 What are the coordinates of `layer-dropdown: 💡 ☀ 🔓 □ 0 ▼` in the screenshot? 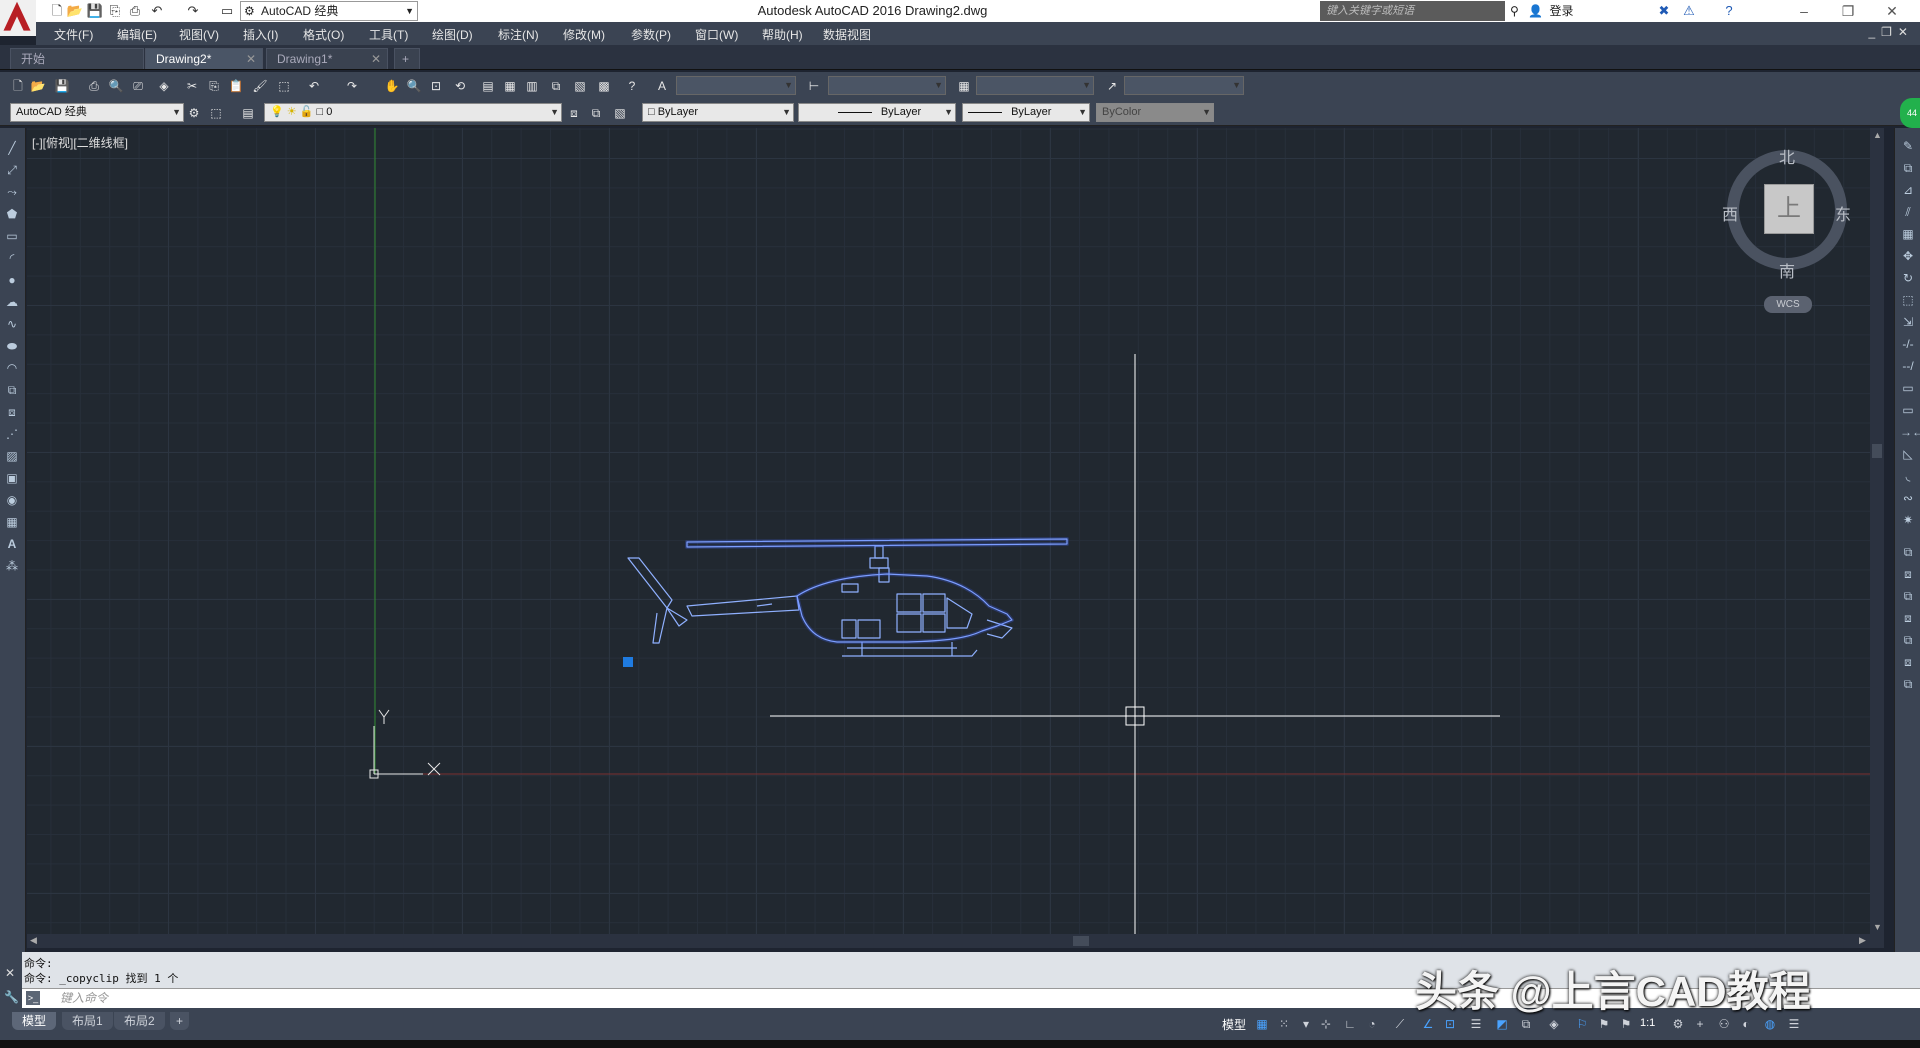 It's located at (413, 112).